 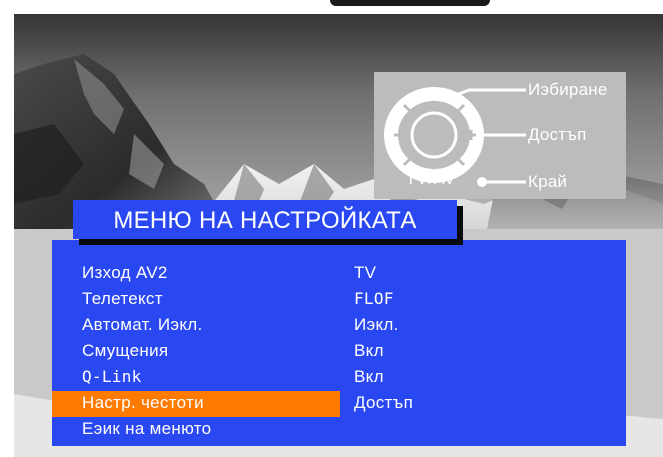 I want to click on dpad-down-arrow-icon, so click(x=434, y=165).